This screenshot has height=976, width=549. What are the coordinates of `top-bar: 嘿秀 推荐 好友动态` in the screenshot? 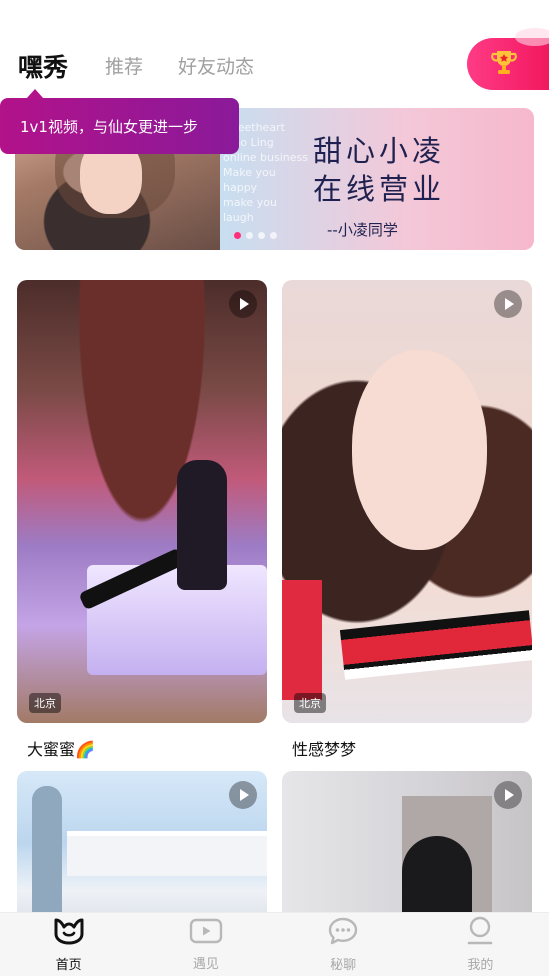 It's located at (274, 50).